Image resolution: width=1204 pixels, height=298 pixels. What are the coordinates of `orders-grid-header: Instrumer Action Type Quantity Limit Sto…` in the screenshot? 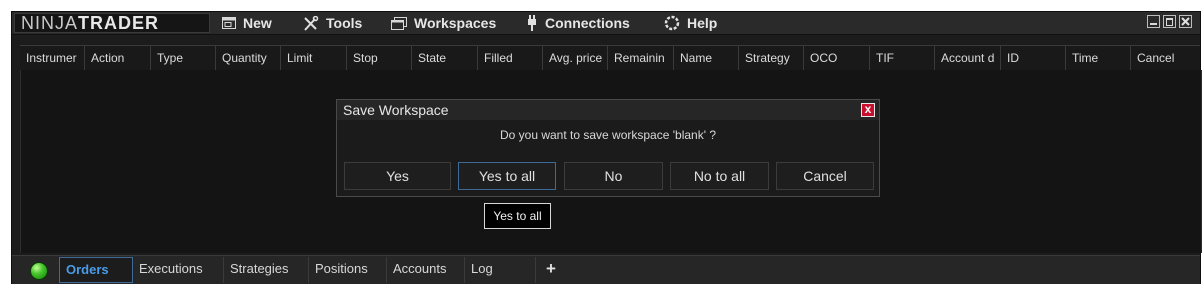 It's located at (610, 58).